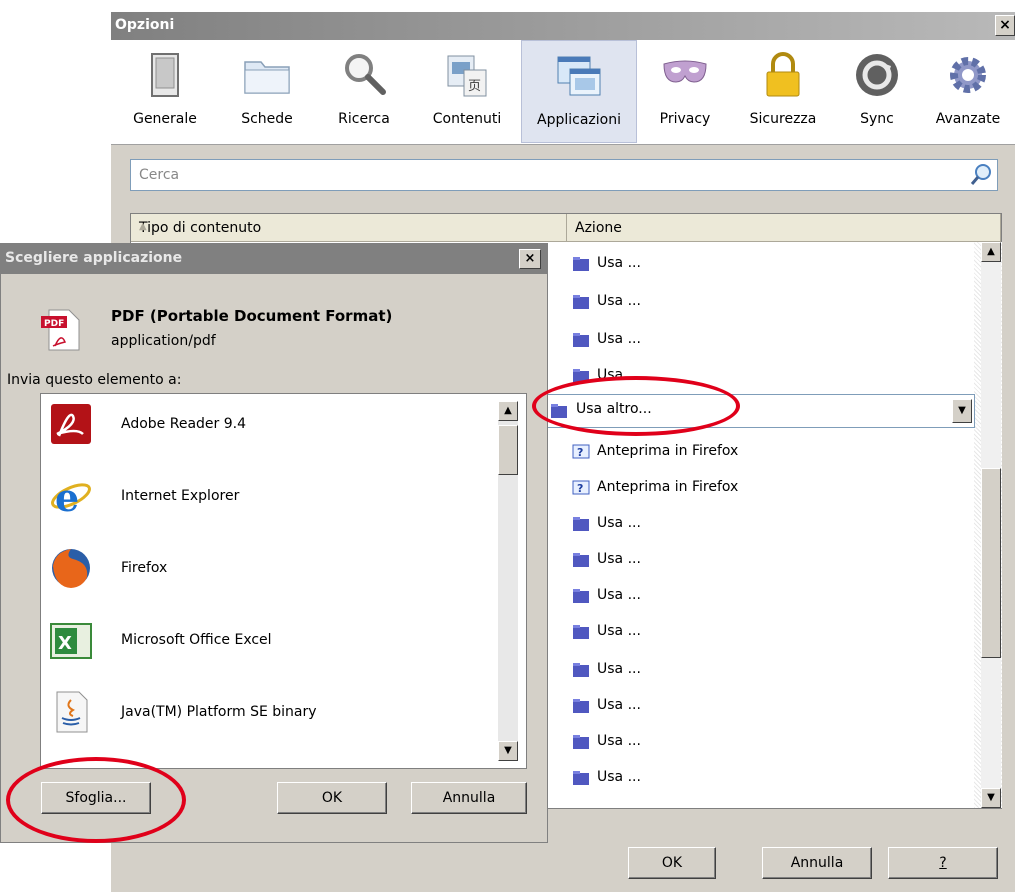 The width and height of the screenshot is (1015, 892). I want to click on tab-label: Ricerca, so click(364, 119).